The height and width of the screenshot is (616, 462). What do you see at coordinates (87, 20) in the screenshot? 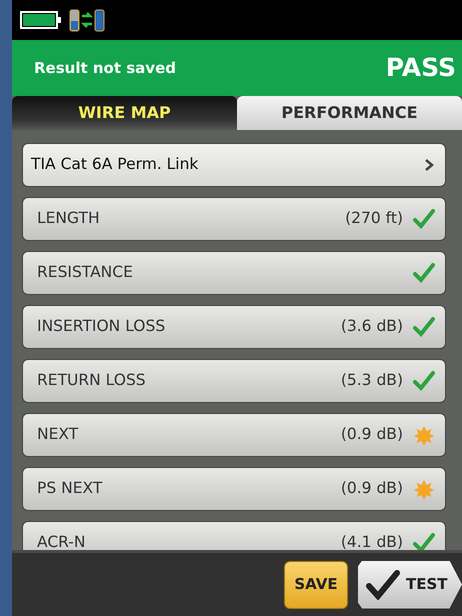
I see `tester-link-icon` at bounding box center [87, 20].